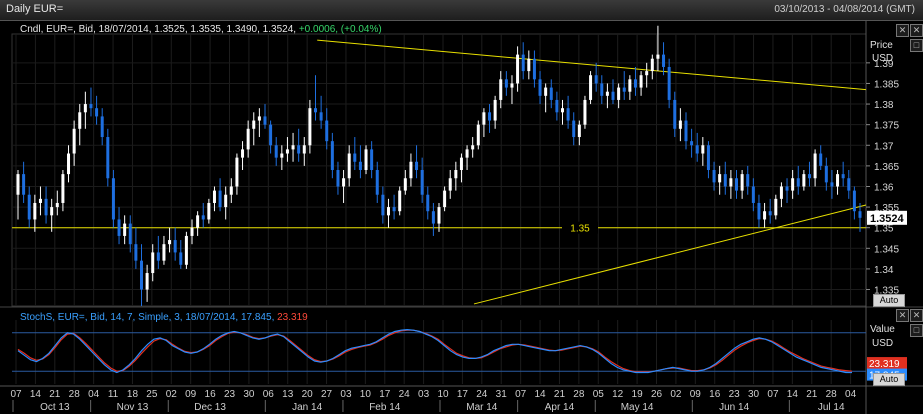  I want to click on stoch-panel-close-icon: ✕, so click(916, 315).